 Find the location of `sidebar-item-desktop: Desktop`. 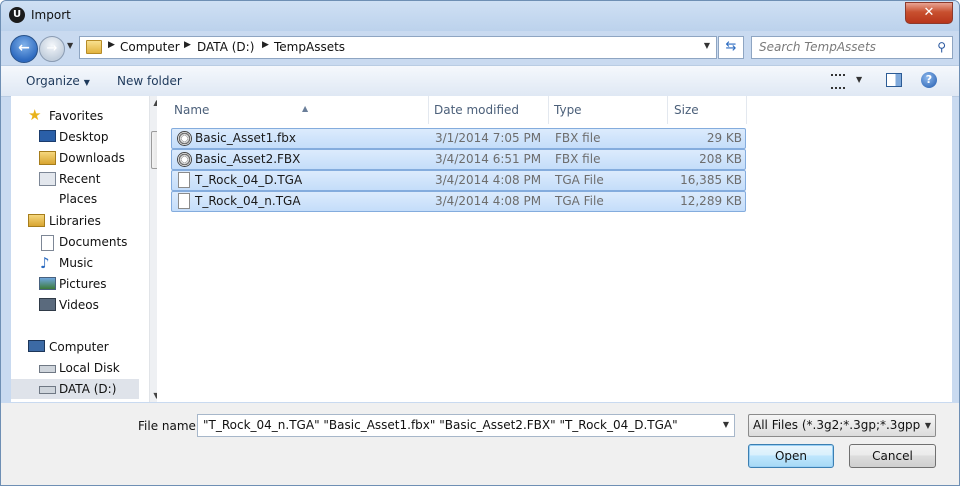

sidebar-item-desktop: Desktop is located at coordinates (75, 137).